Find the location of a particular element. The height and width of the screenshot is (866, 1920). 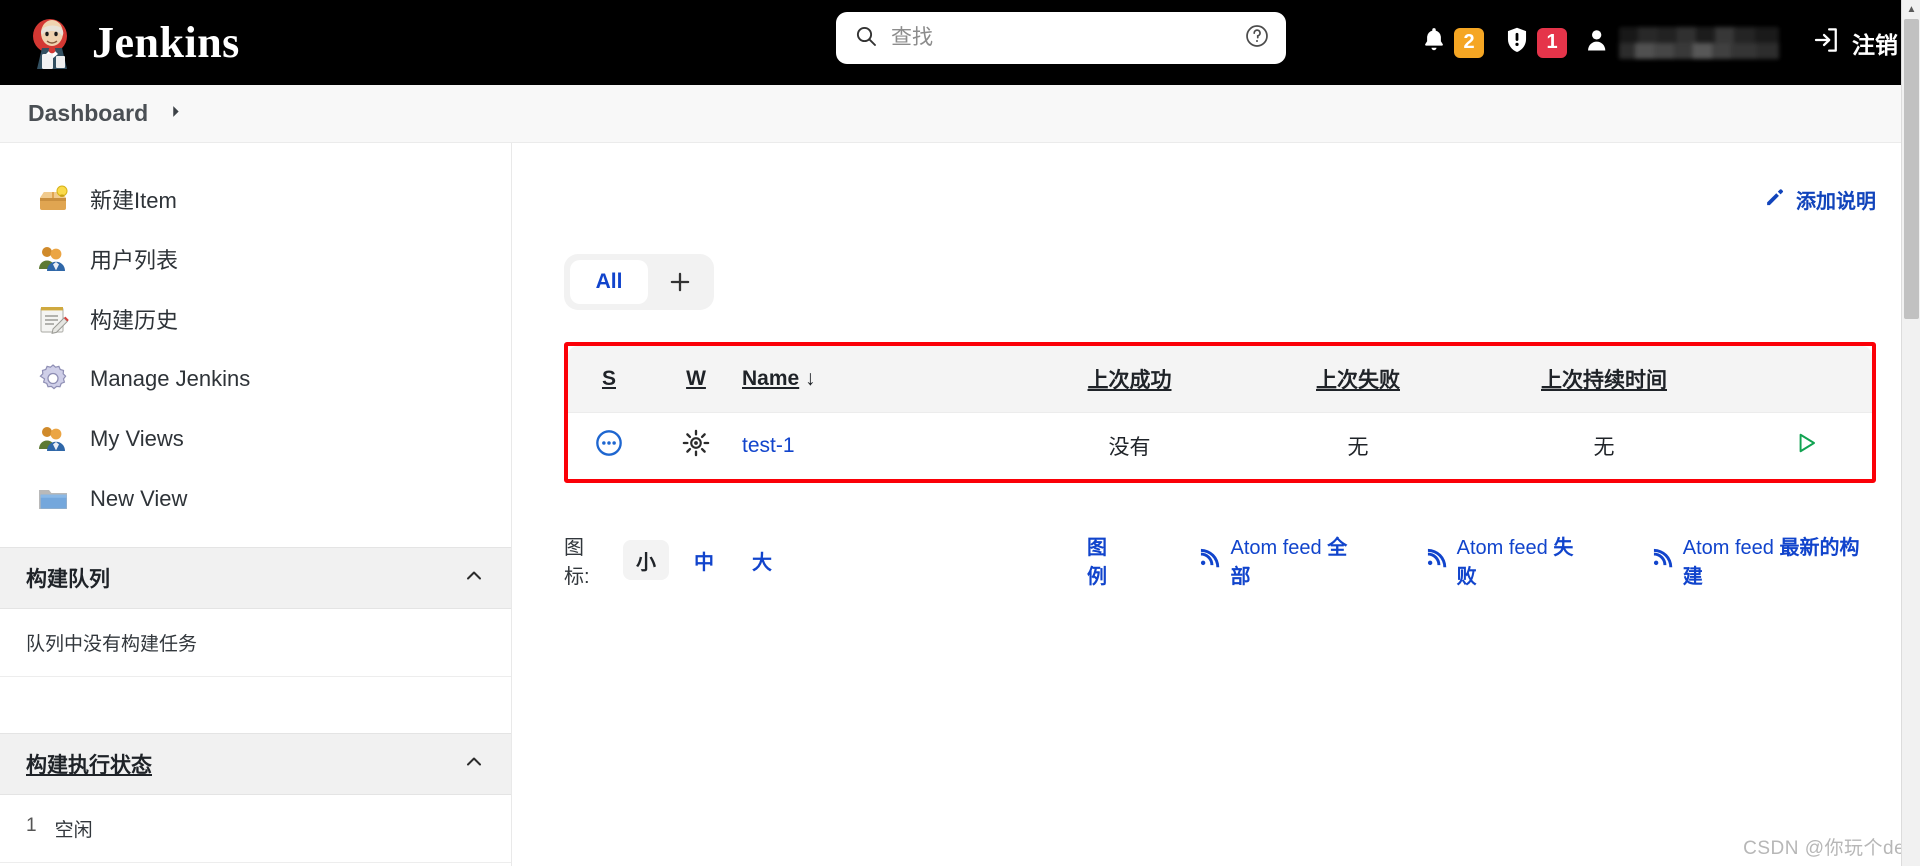

cell-last-duration: 无 is located at coordinates (1604, 447).